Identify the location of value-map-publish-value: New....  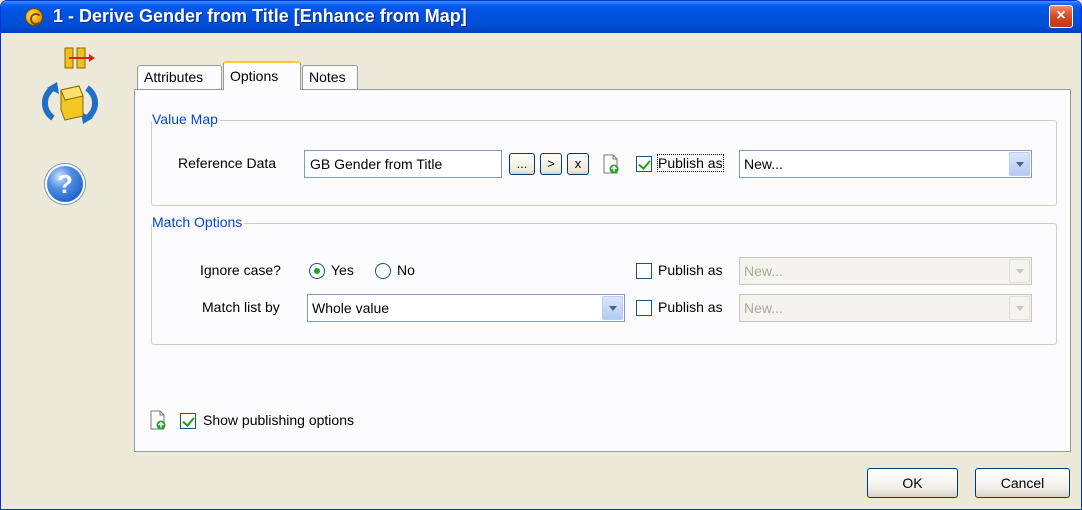
(763, 164).